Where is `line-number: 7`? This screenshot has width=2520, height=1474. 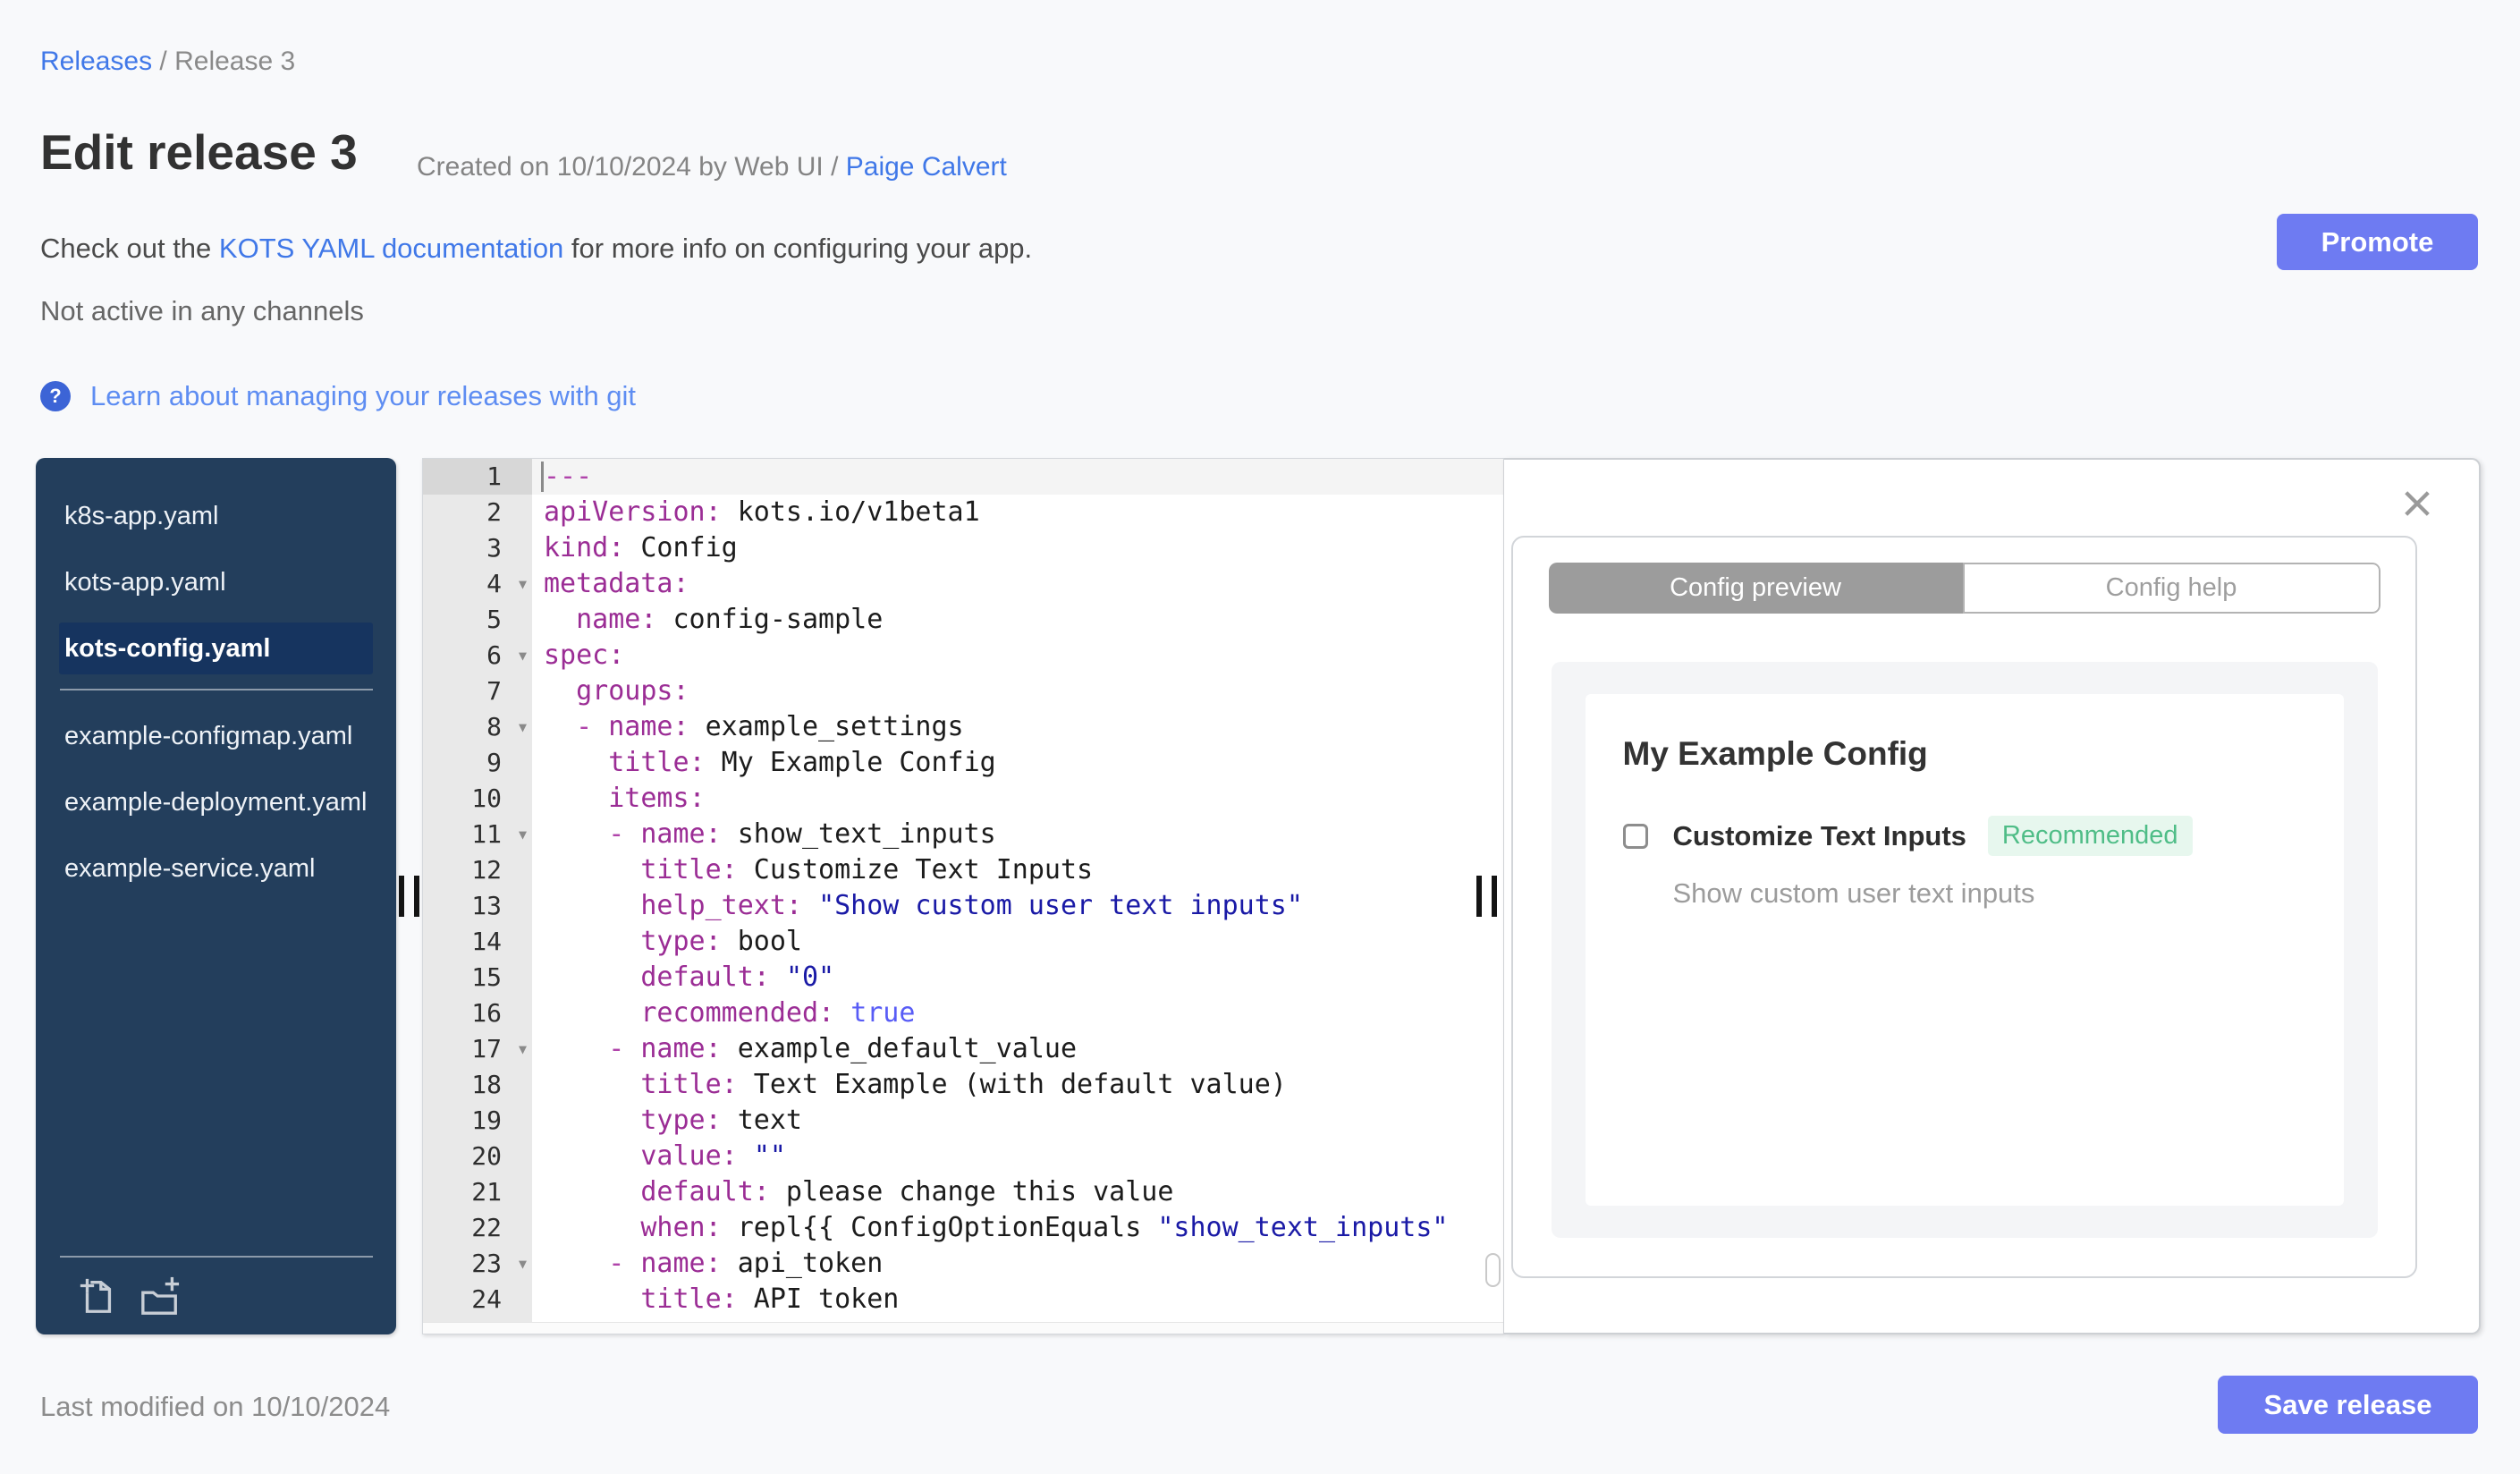 line-number: 7 is located at coordinates (494, 691).